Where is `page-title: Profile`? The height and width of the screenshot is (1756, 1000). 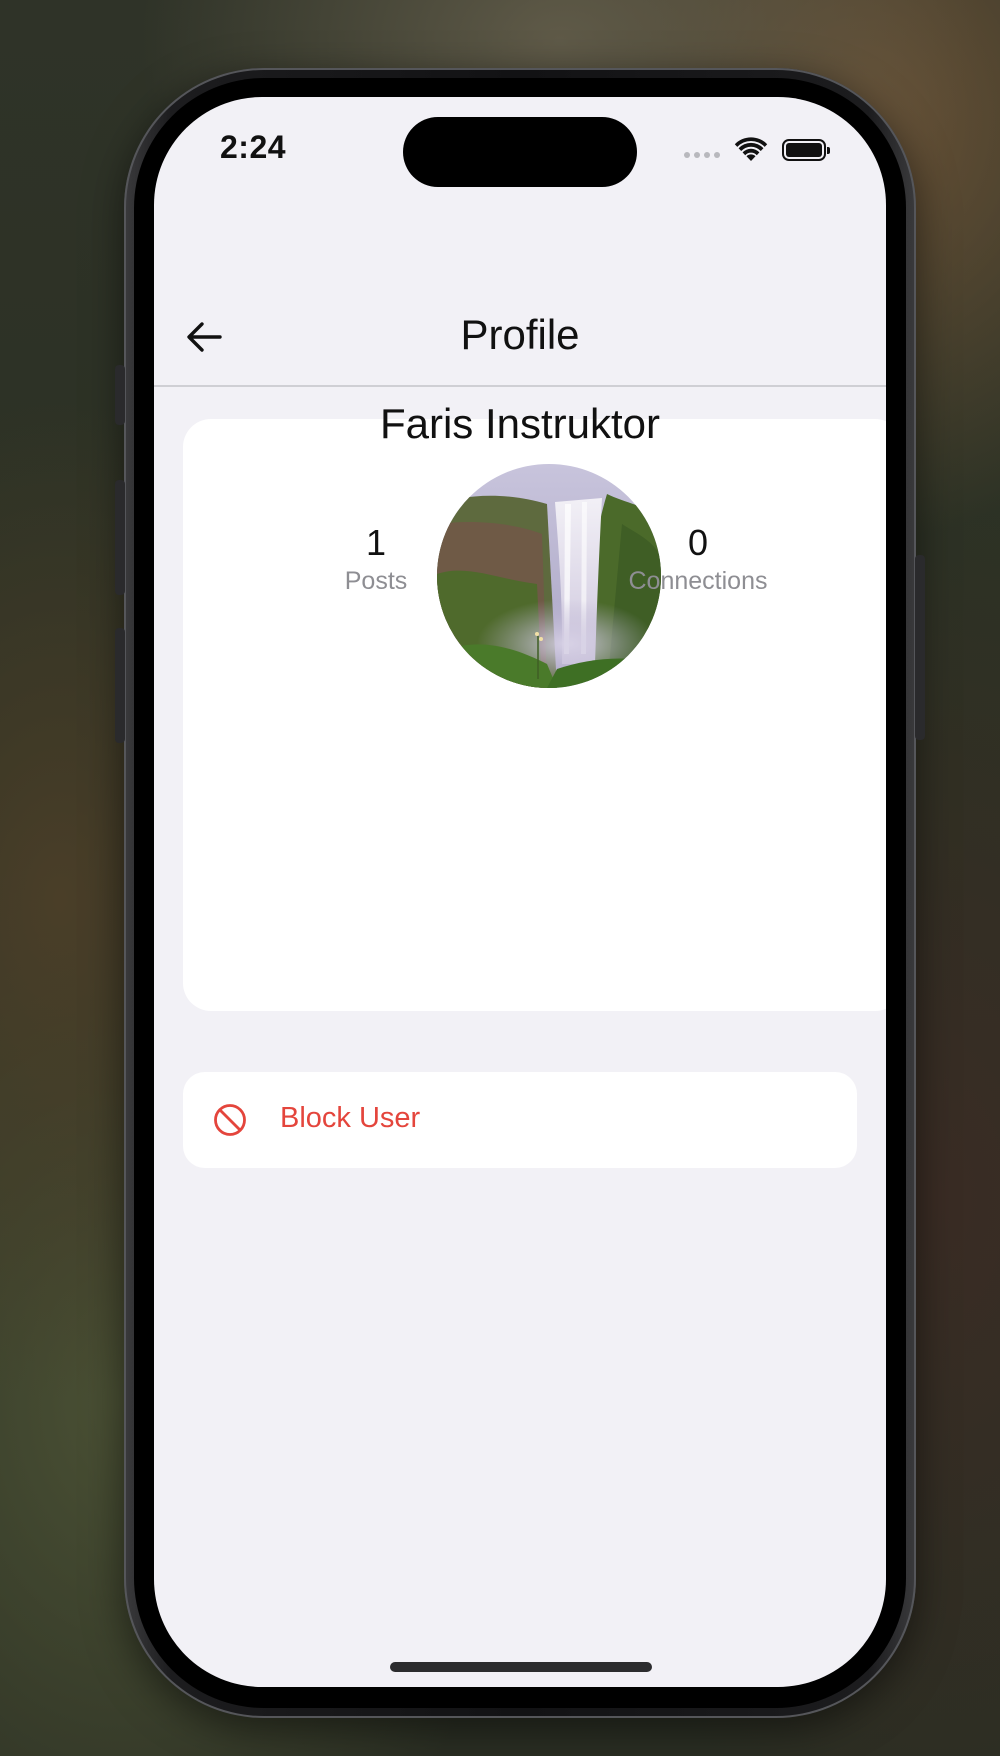
page-title: Profile is located at coordinates (520, 334).